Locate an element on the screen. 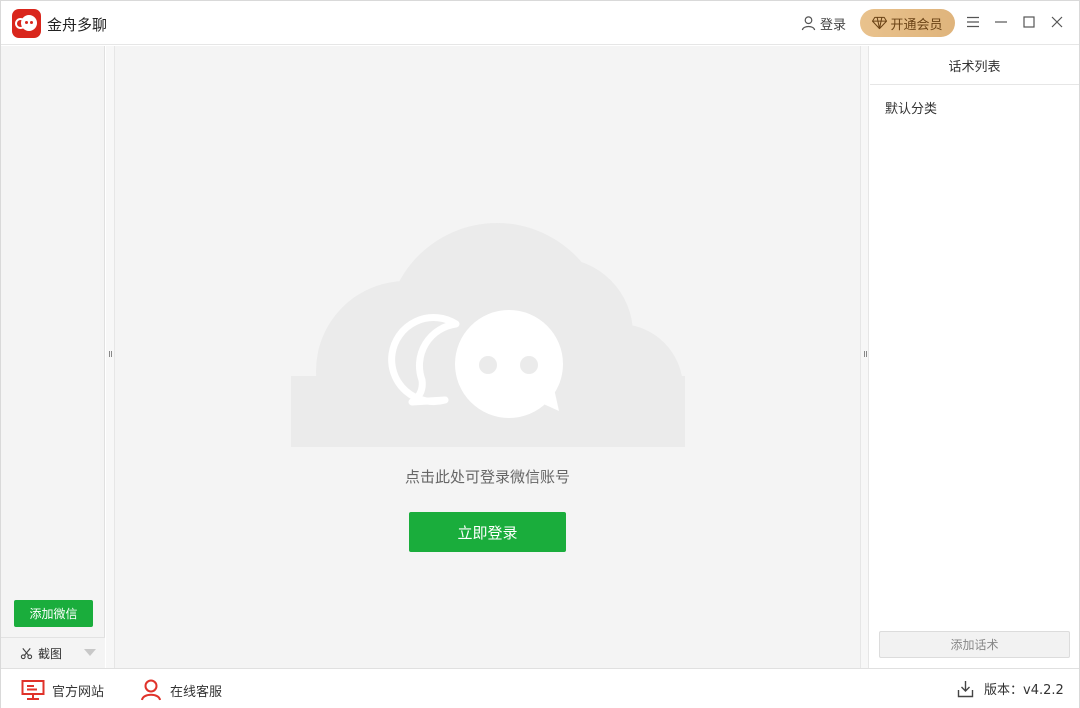  support-user-icon is located at coordinates (151, 690).